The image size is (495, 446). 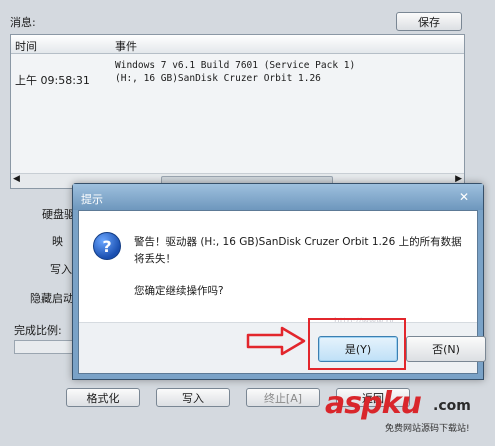 What do you see at coordinates (429, 21) in the screenshot?
I see `save-button: 保存` at bounding box center [429, 21].